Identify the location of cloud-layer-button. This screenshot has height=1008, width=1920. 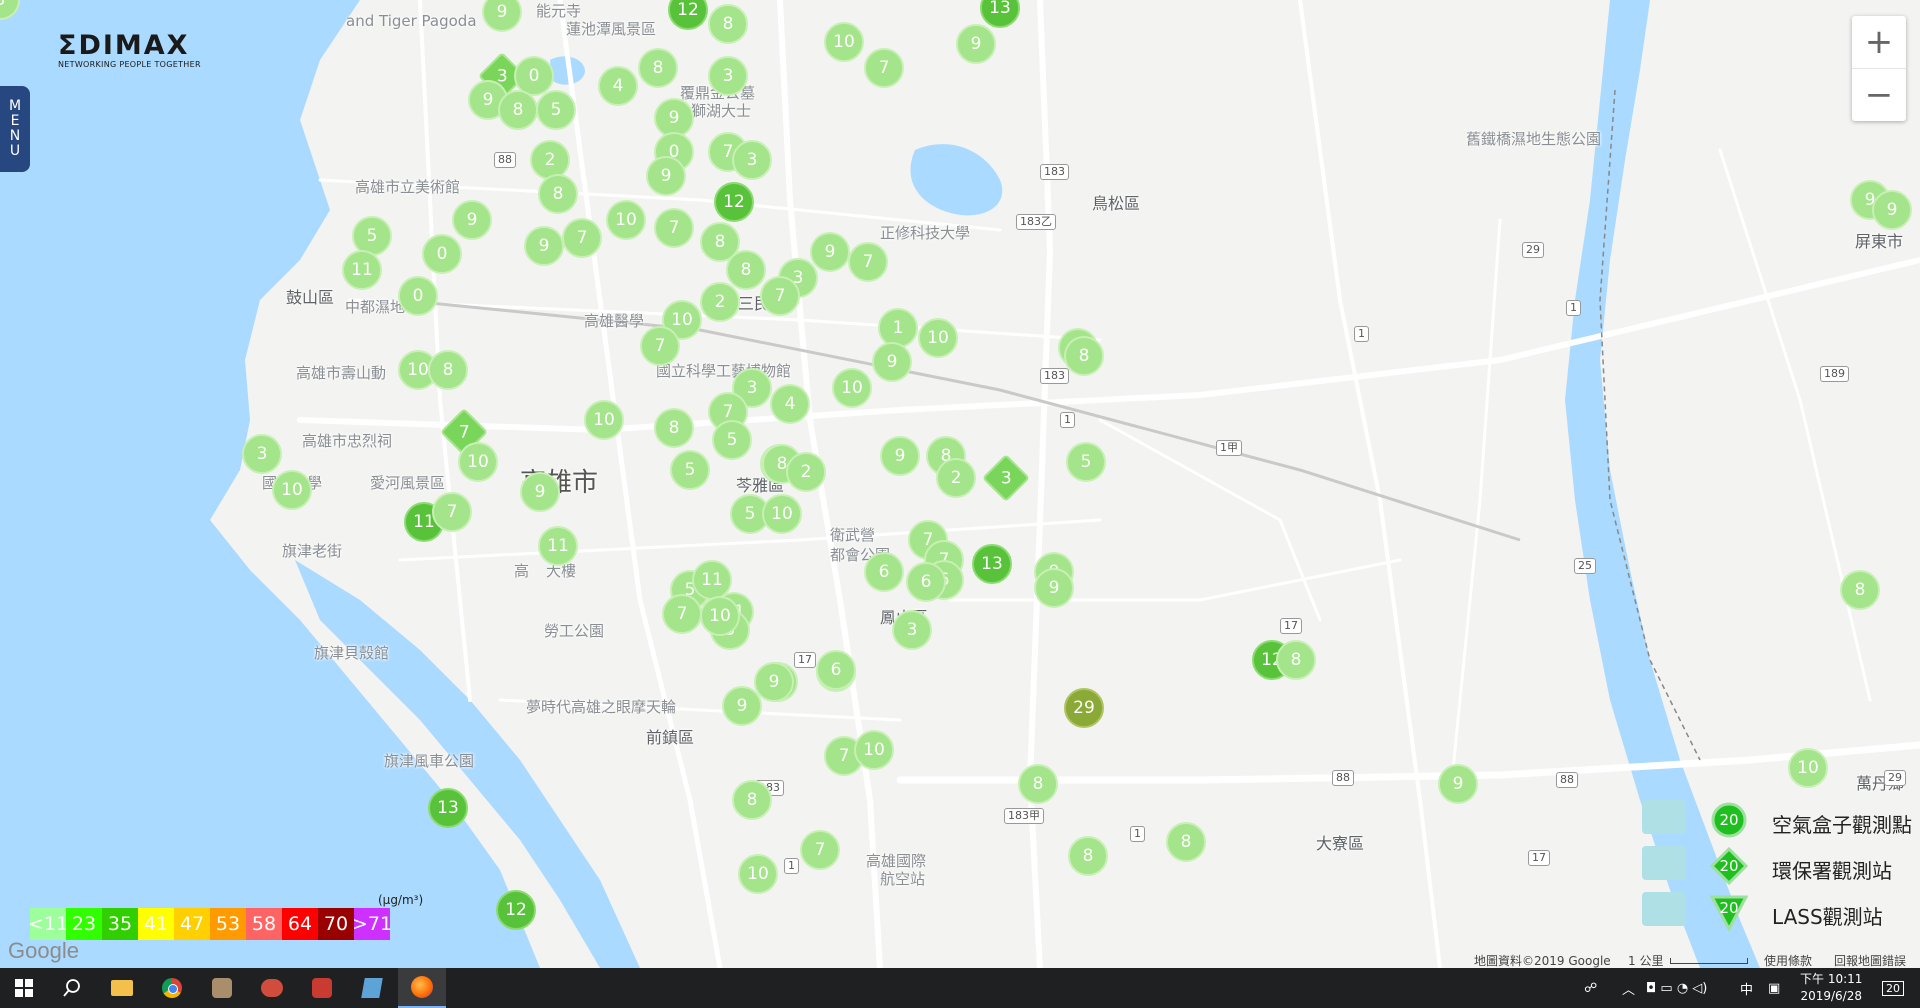
(1664, 817).